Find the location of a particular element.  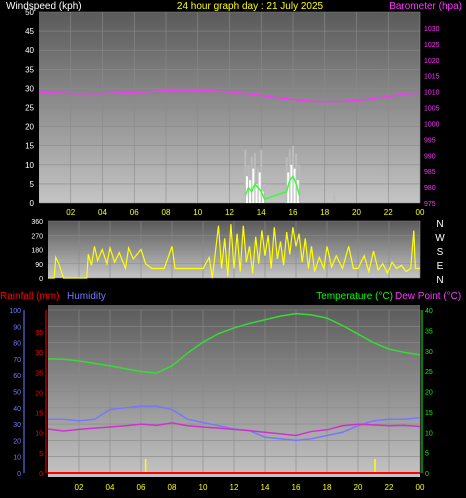

winddir-tick-label: 90 is located at coordinates (39, 265).